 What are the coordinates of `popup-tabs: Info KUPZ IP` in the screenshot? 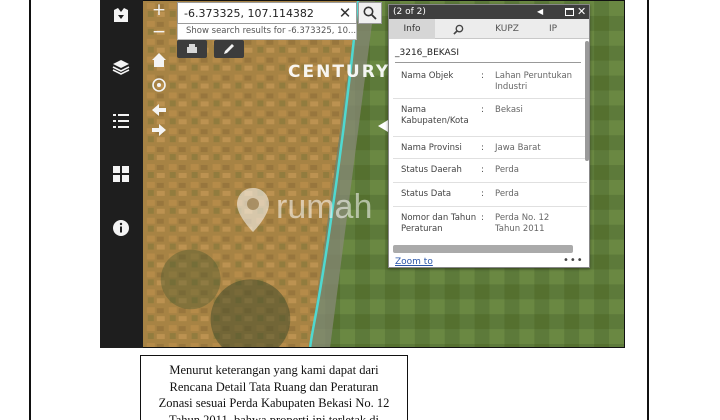 It's located at (489, 29).